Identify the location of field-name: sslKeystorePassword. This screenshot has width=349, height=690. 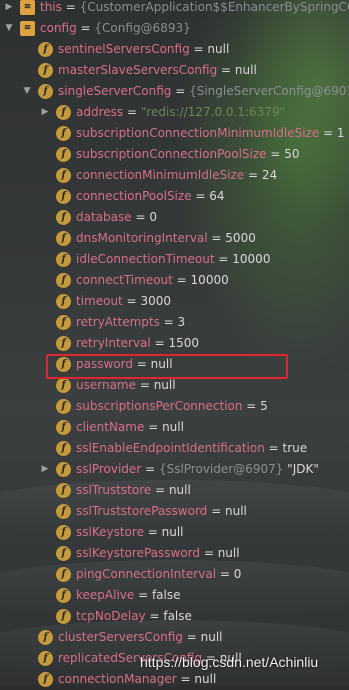
(138, 553).